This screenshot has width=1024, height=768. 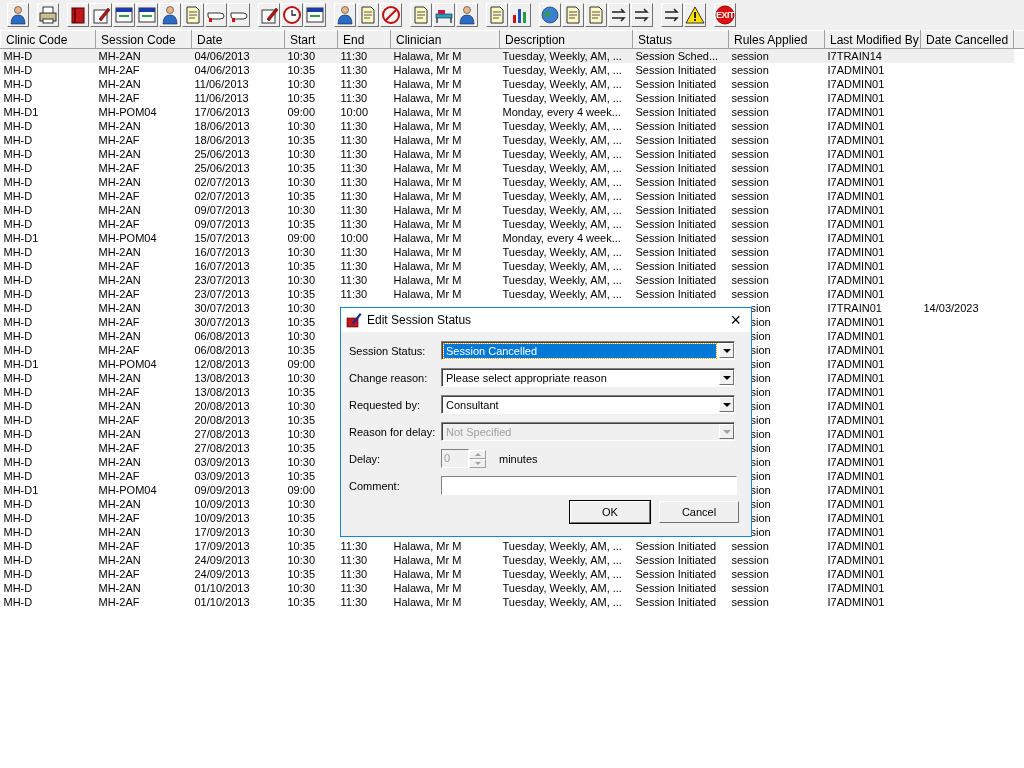 What do you see at coordinates (48, 39) in the screenshot?
I see `column-header: Clinic Code` at bounding box center [48, 39].